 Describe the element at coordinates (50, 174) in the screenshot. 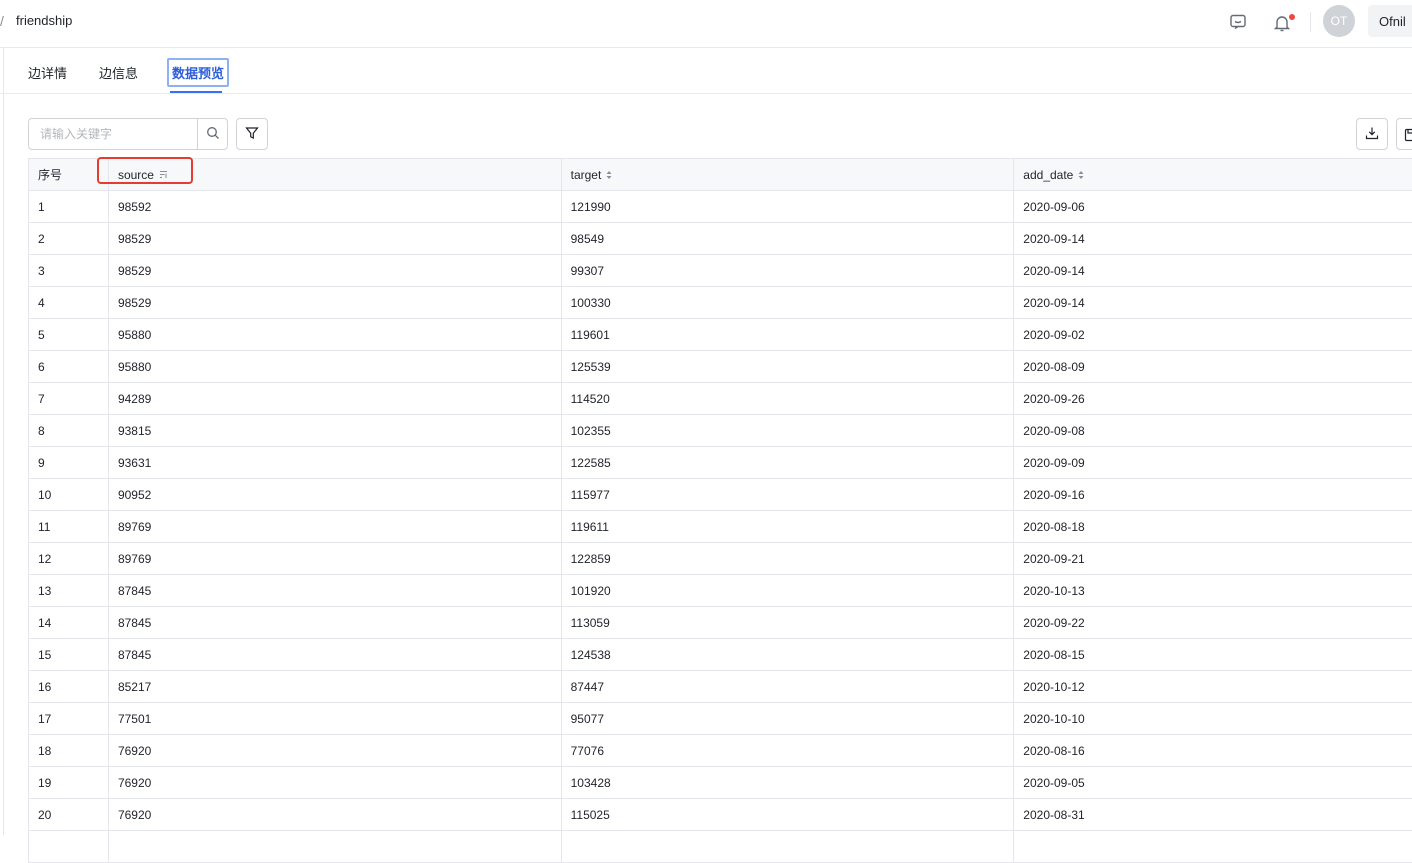

I see `column-header-label: 序号` at that location.